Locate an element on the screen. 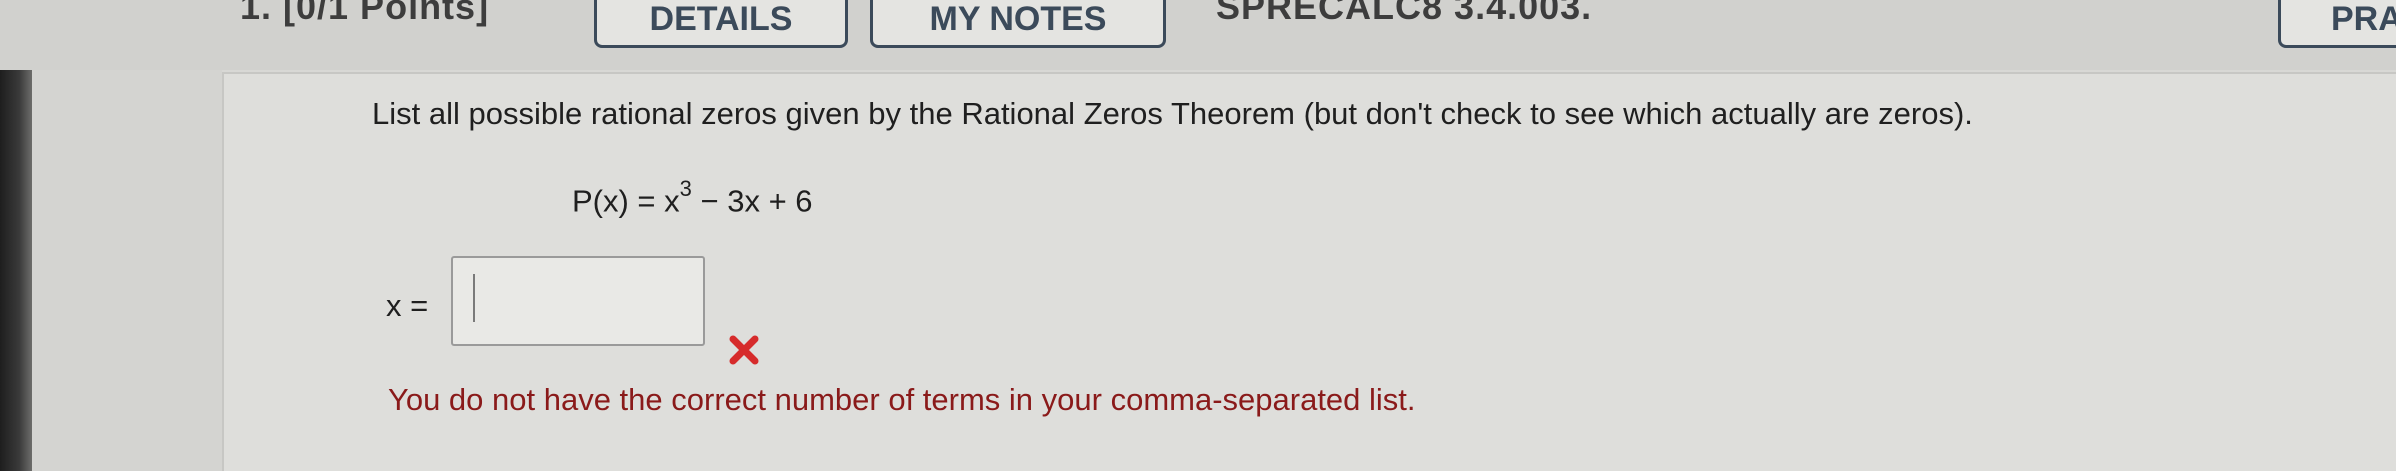  equation-exponent: 3 is located at coordinates (685, 188).